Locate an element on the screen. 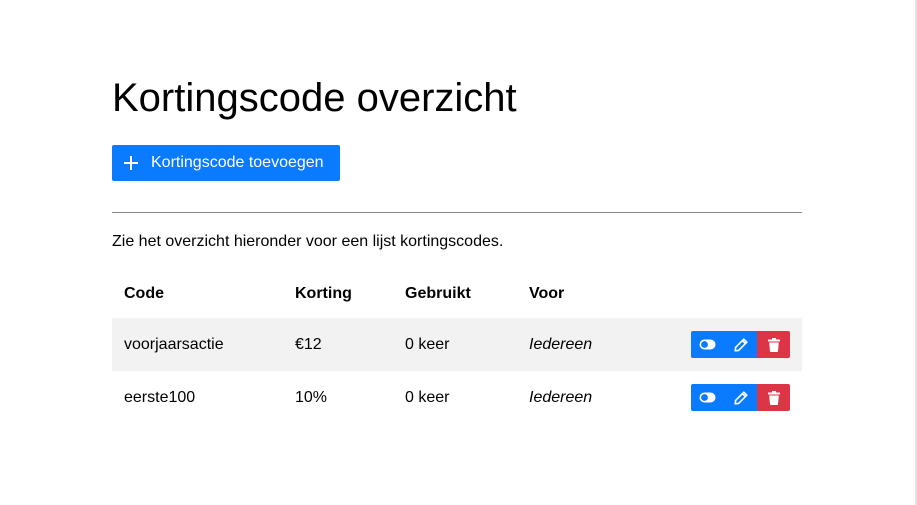 Image resolution: width=917 pixels, height=505 pixels. cell-code: voorjaarsactie is located at coordinates (197, 344).